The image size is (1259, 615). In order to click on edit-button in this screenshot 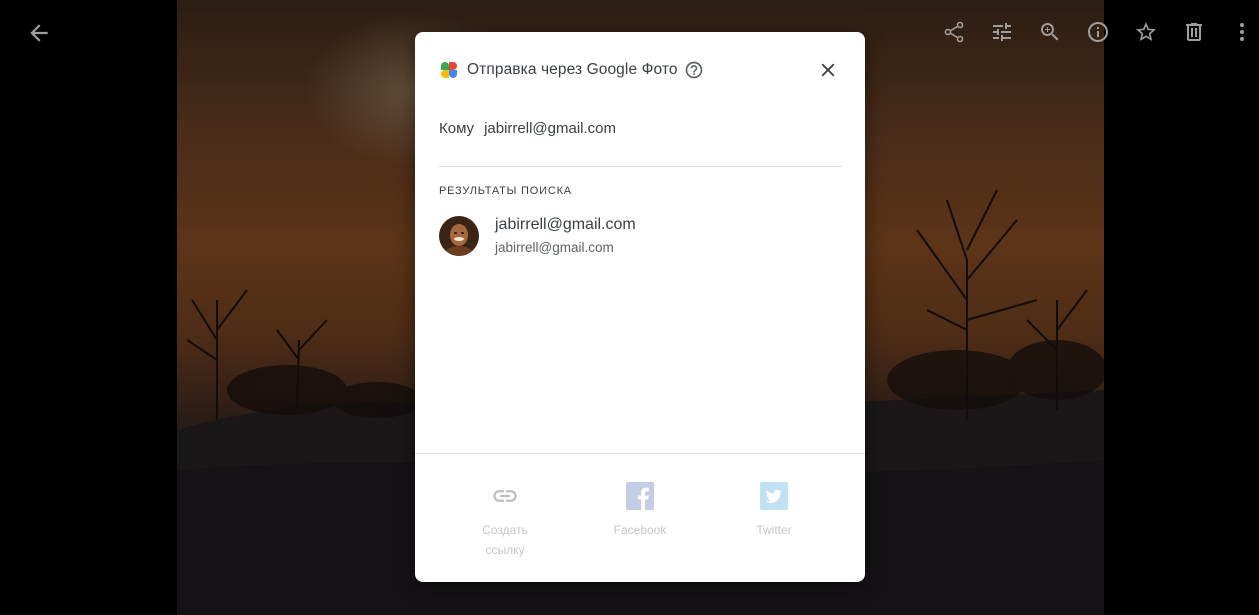, I will do `click(1002, 32)`.